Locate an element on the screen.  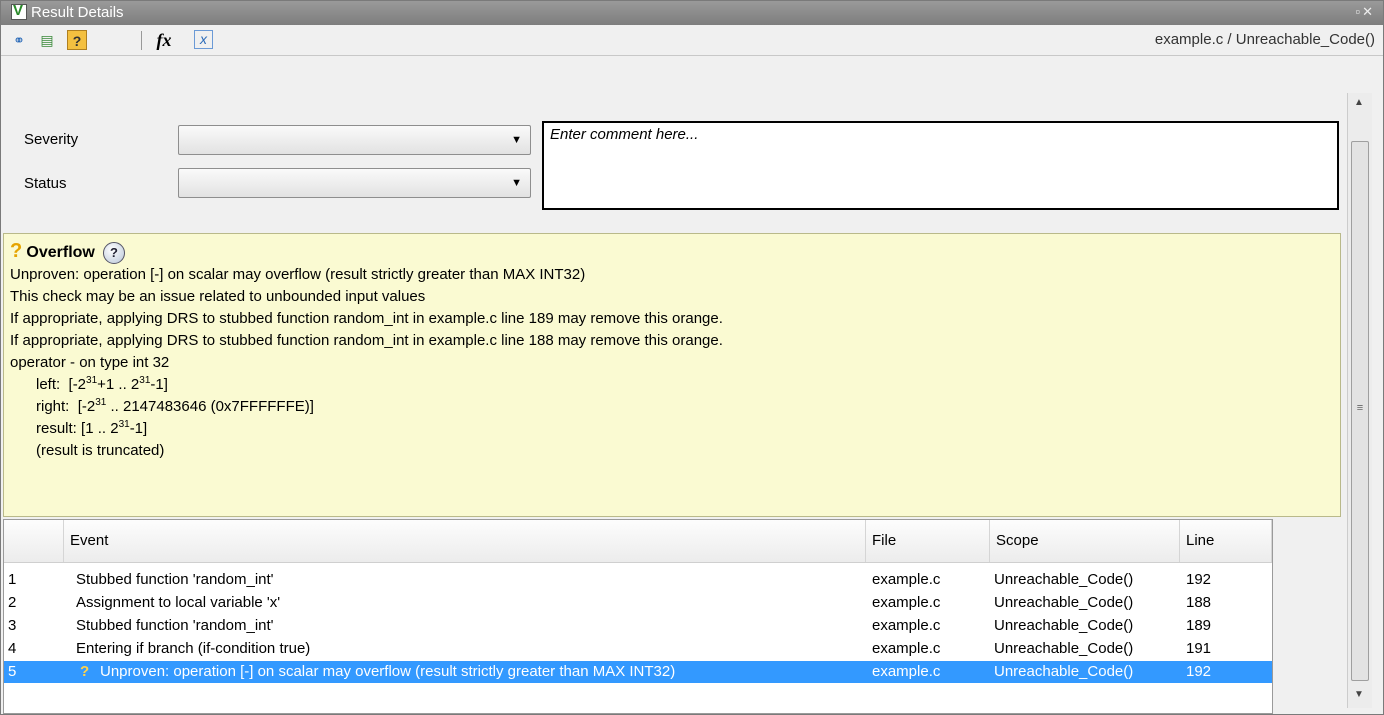
breadcrumb: example.c / Unreachable_Code() is located at coordinates (1264, 39).